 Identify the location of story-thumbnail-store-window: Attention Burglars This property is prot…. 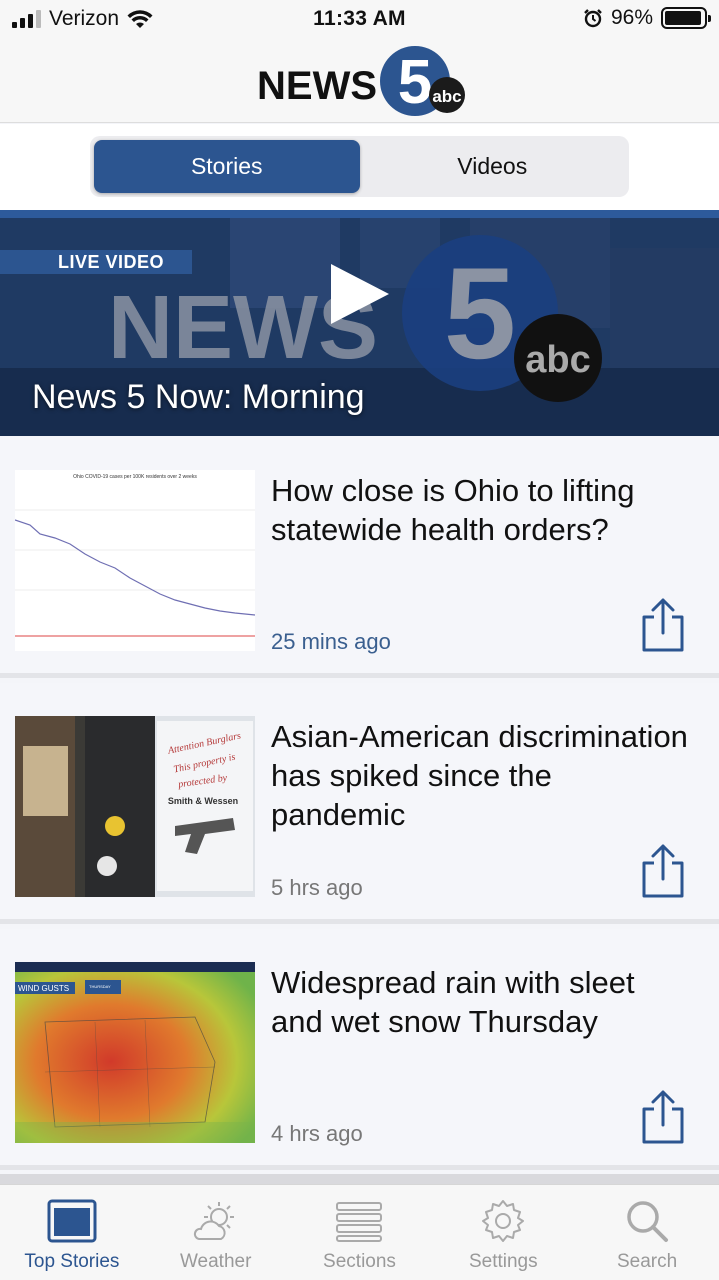
(135, 806).